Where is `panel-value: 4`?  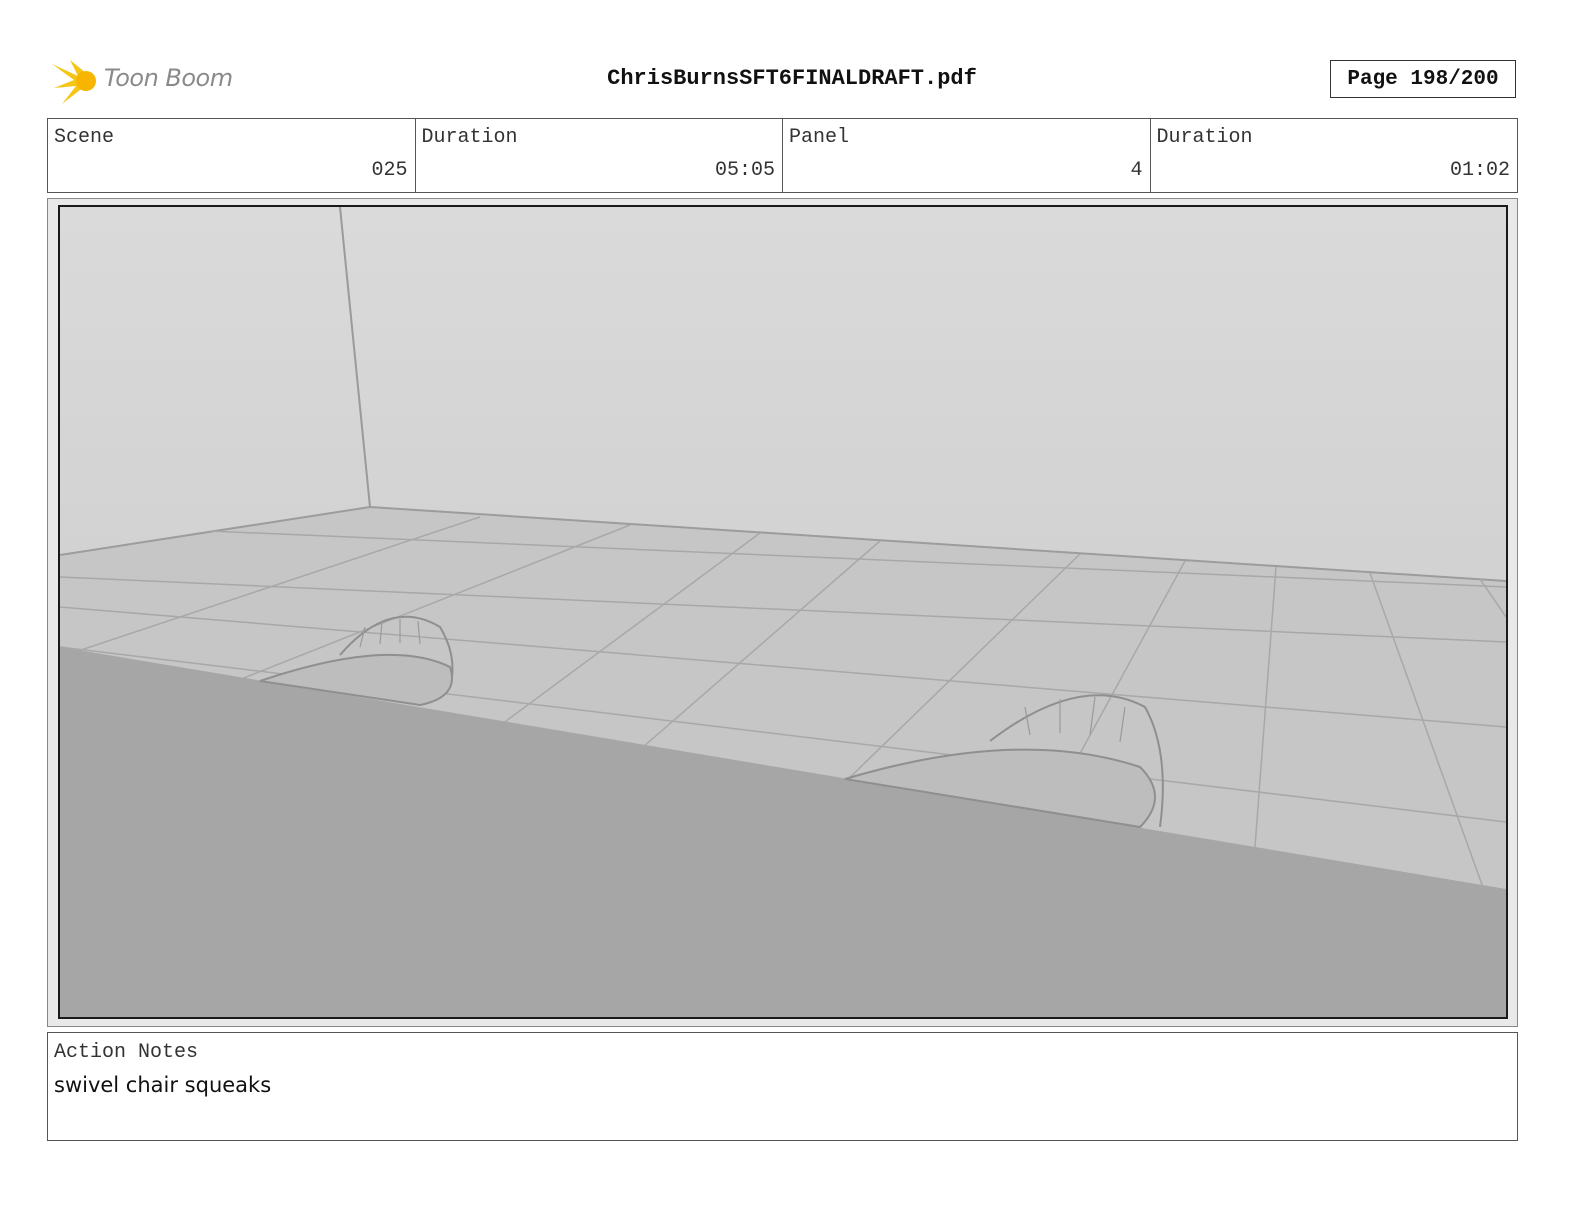
panel-value: 4 is located at coordinates (1136, 170).